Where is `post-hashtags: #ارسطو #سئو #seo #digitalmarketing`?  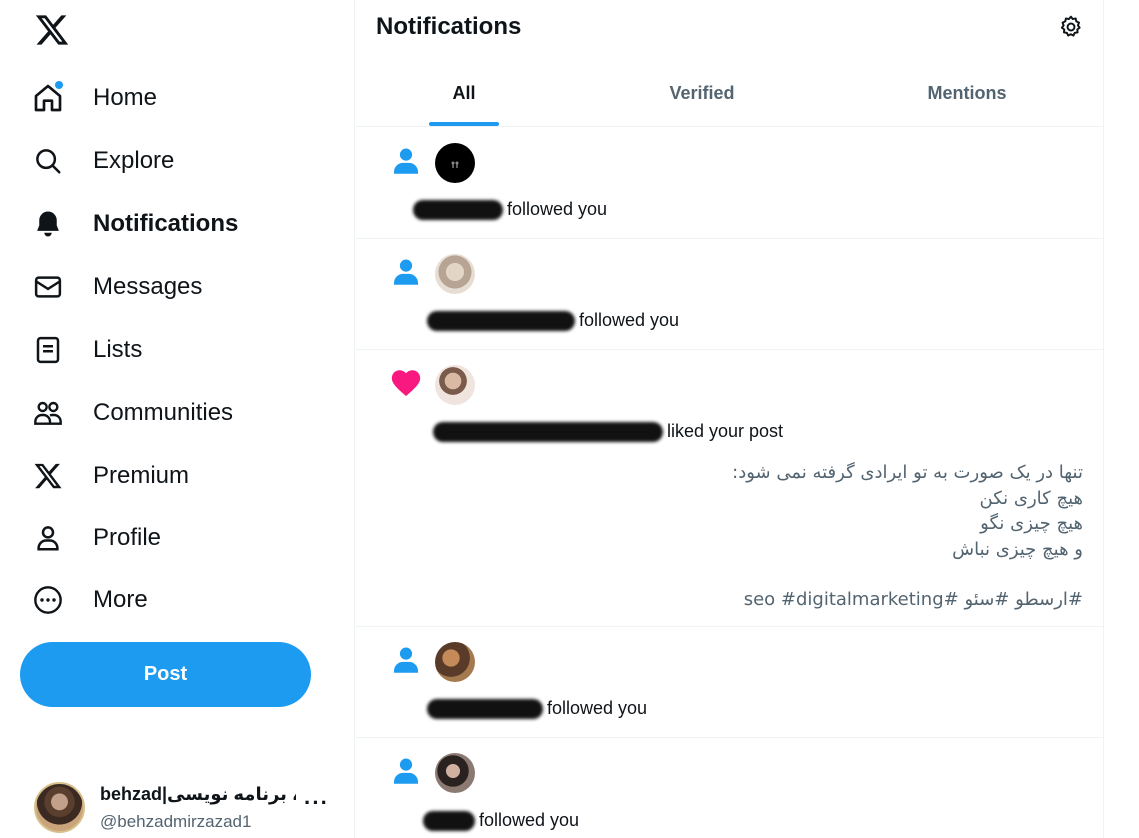
post-hashtags: #ارسطو #سئو #seo #digitalmarketing is located at coordinates (833, 600).